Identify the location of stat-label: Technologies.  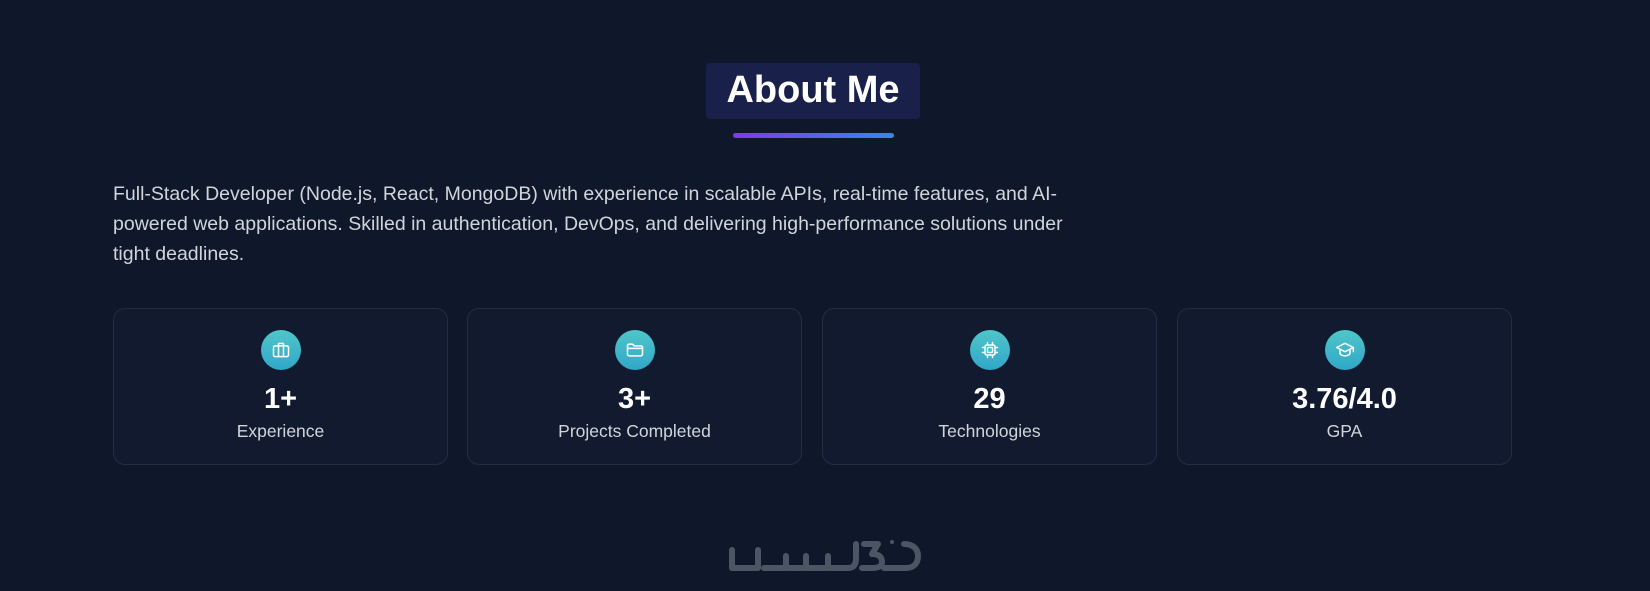
(989, 431).